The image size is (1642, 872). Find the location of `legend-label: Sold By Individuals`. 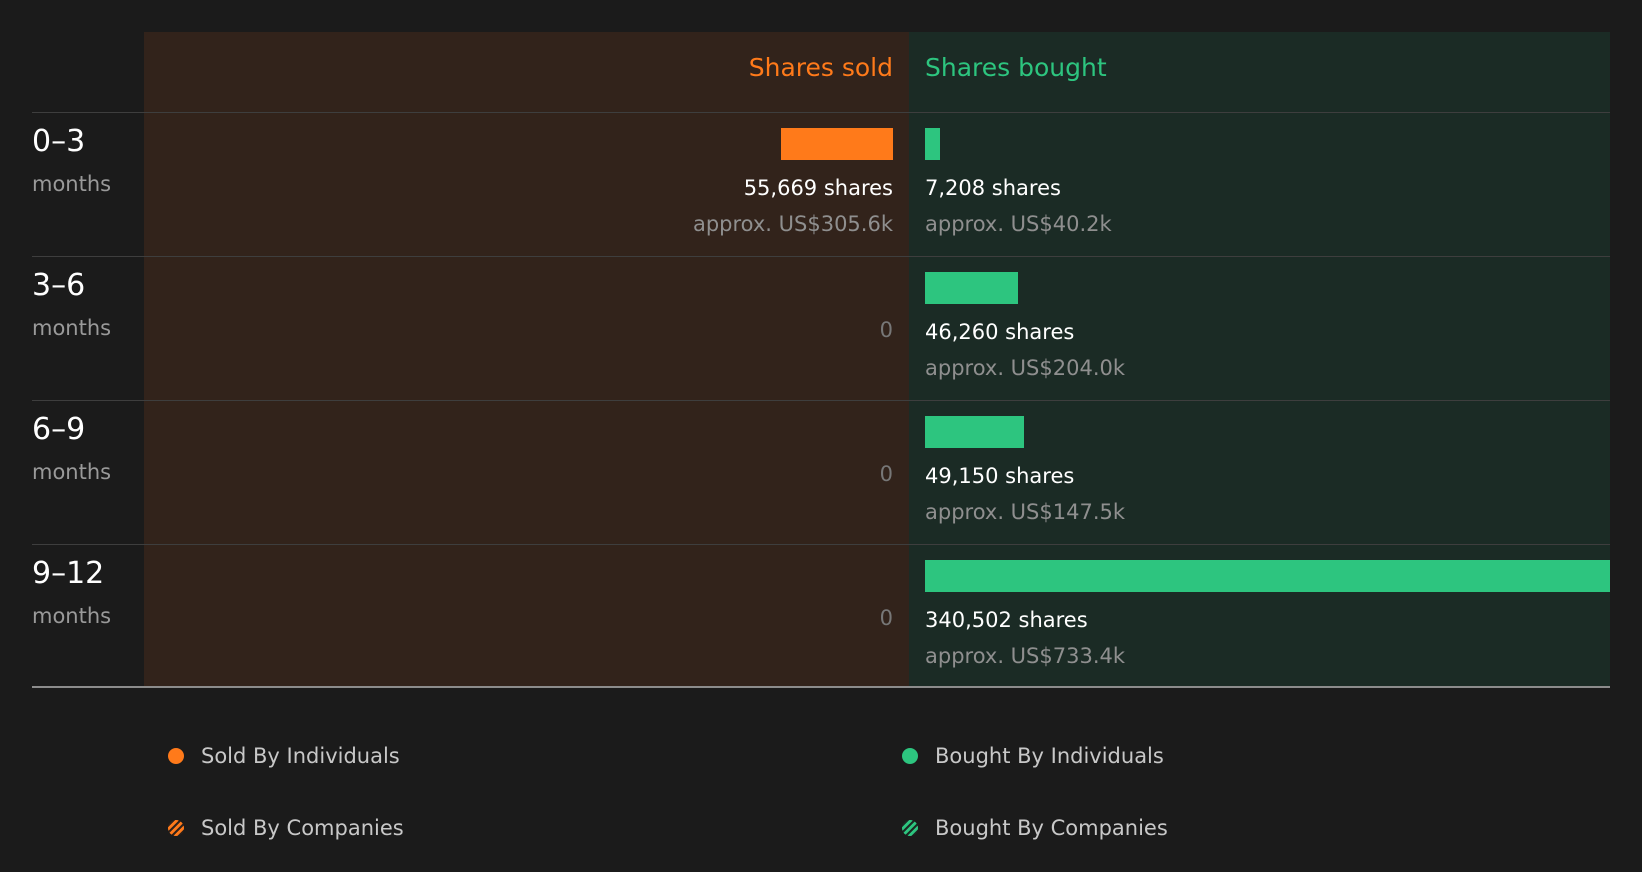

legend-label: Sold By Individuals is located at coordinates (300, 756).